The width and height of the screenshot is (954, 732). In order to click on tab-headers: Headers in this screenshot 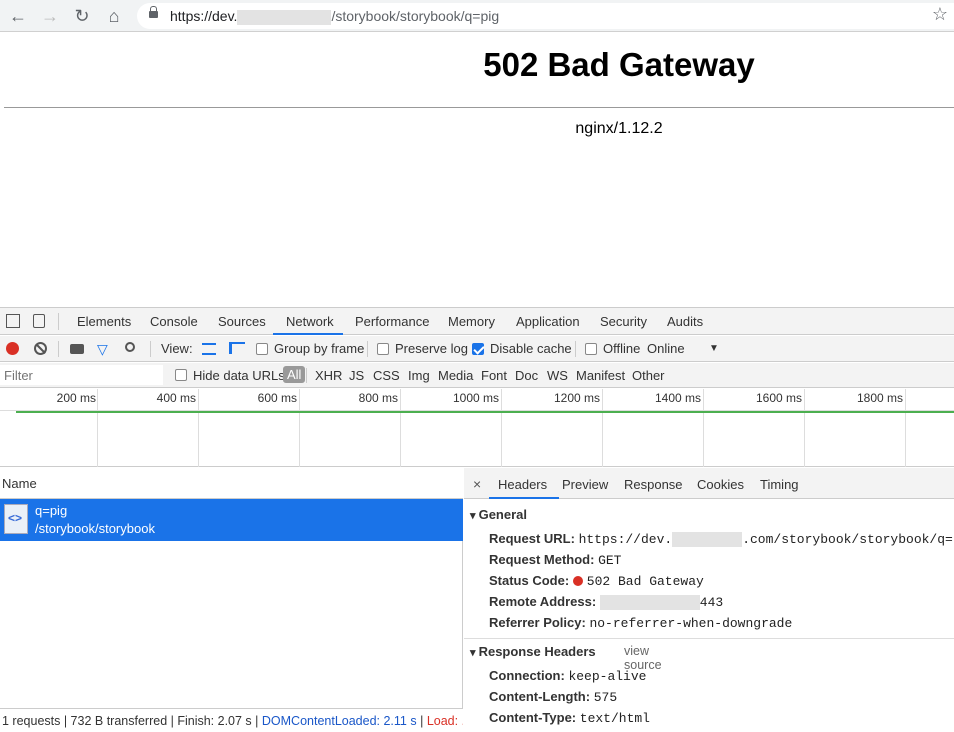, I will do `click(522, 484)`.